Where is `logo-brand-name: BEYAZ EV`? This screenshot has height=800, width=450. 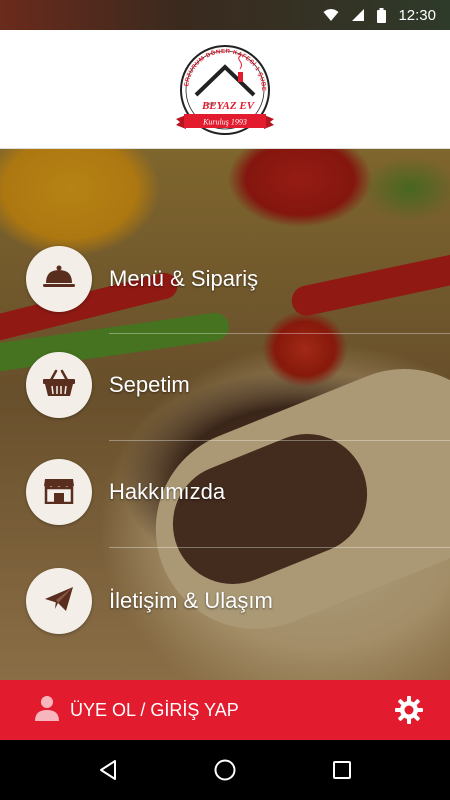
logo-brand-name: BEYAZ EV is located at coordinates (228, 106).